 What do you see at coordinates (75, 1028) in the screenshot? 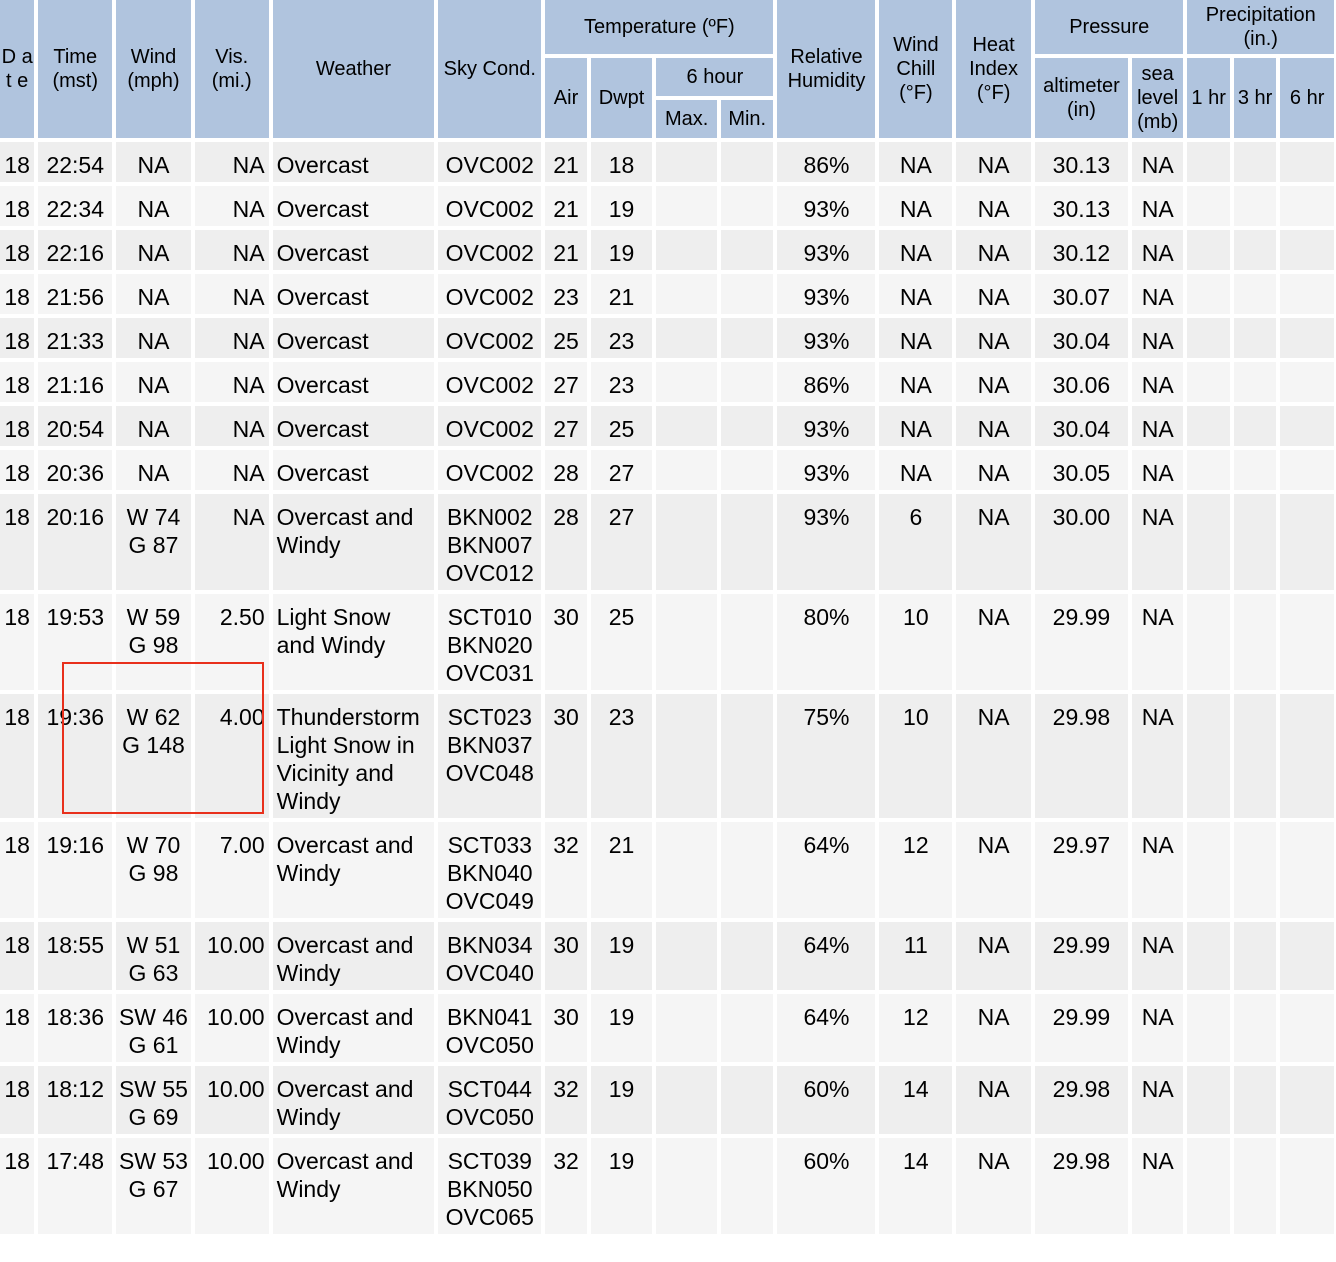
I see `time-cell: 18:36` at bounding box center [75, 1028].